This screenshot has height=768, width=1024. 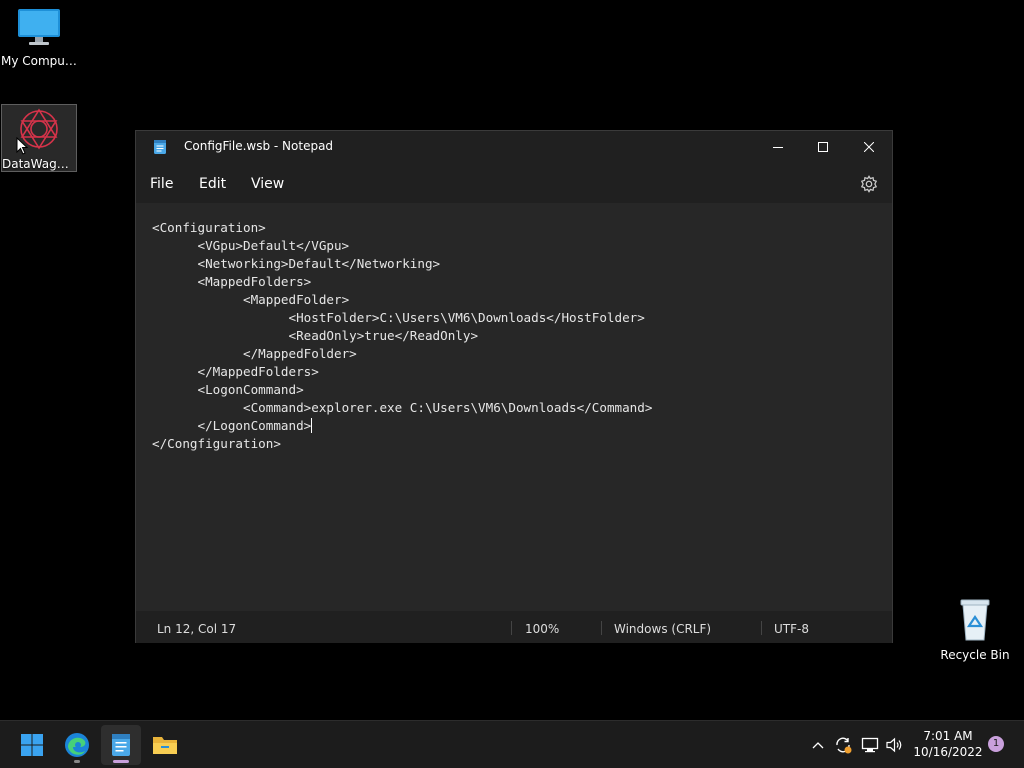 I want to click on status-bar: Ln 12, Col 17 100% Windows (CRLF) UTF-8, so click(x=514, y=628).